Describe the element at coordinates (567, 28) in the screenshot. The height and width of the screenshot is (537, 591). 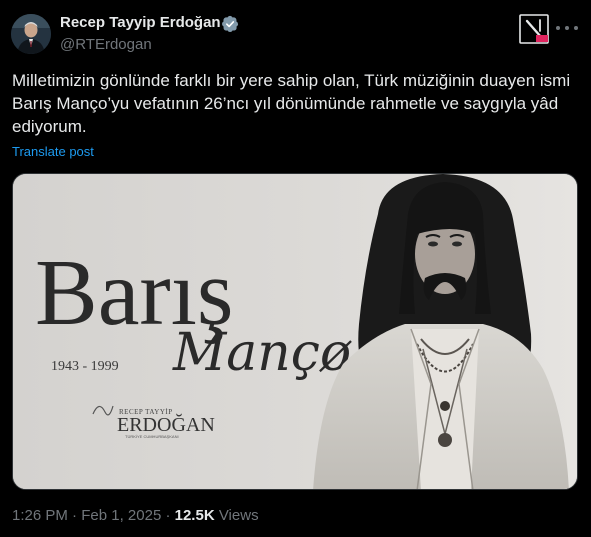
I see `more-icon` at that location.